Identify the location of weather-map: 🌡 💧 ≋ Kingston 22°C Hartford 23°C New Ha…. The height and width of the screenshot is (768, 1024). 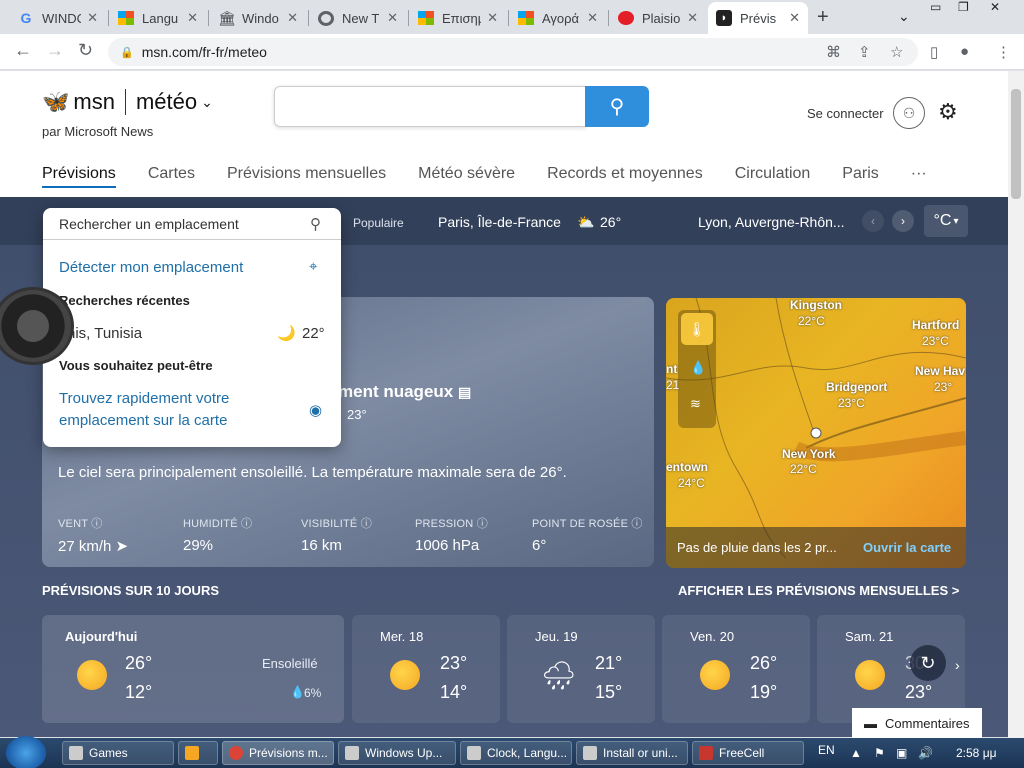
(816, 433).